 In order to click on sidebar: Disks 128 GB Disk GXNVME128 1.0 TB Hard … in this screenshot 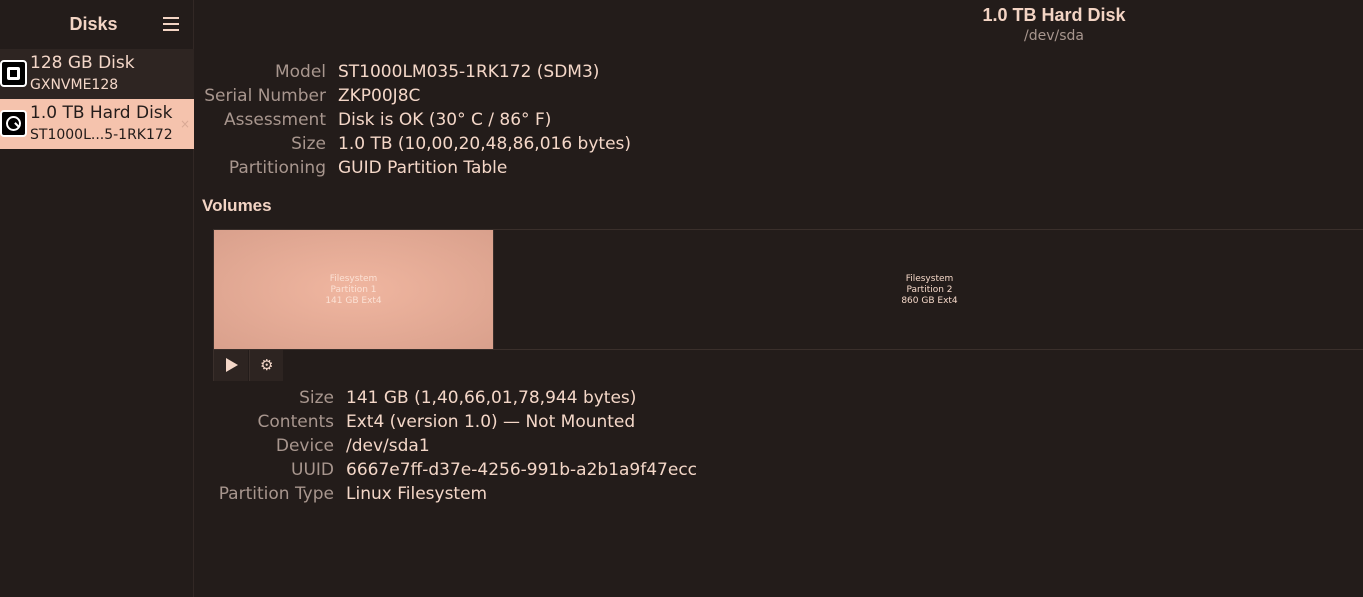, I will do `click(97, 298)`.